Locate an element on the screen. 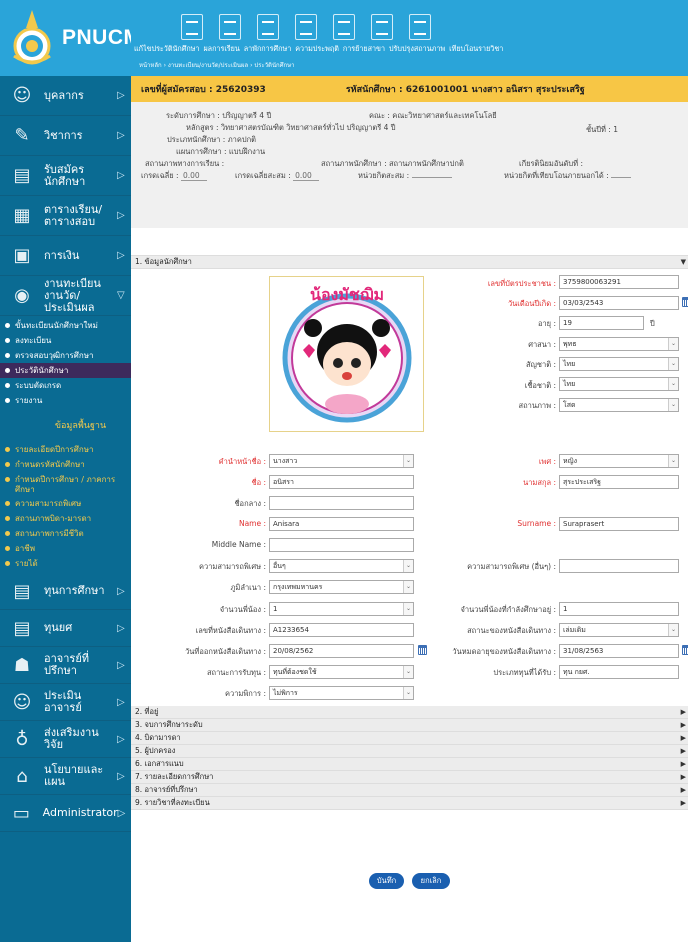 The height and width of the screenshot is (942, 688). sidebar-item: ▤ ทุนการศึกษา ▷ is located at coordinates (65, 591).